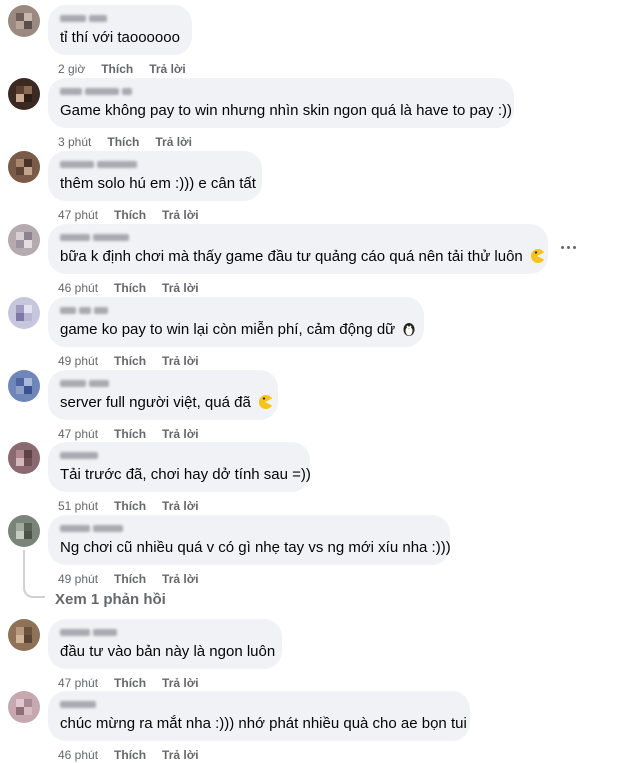 The image size is (640, 763). What do you see at coordinates (185, 474) in the screenshot?
I see `comment-text: Tải trước đã, chơi hay dở tính sau =))` at bounding box center [185, 474].